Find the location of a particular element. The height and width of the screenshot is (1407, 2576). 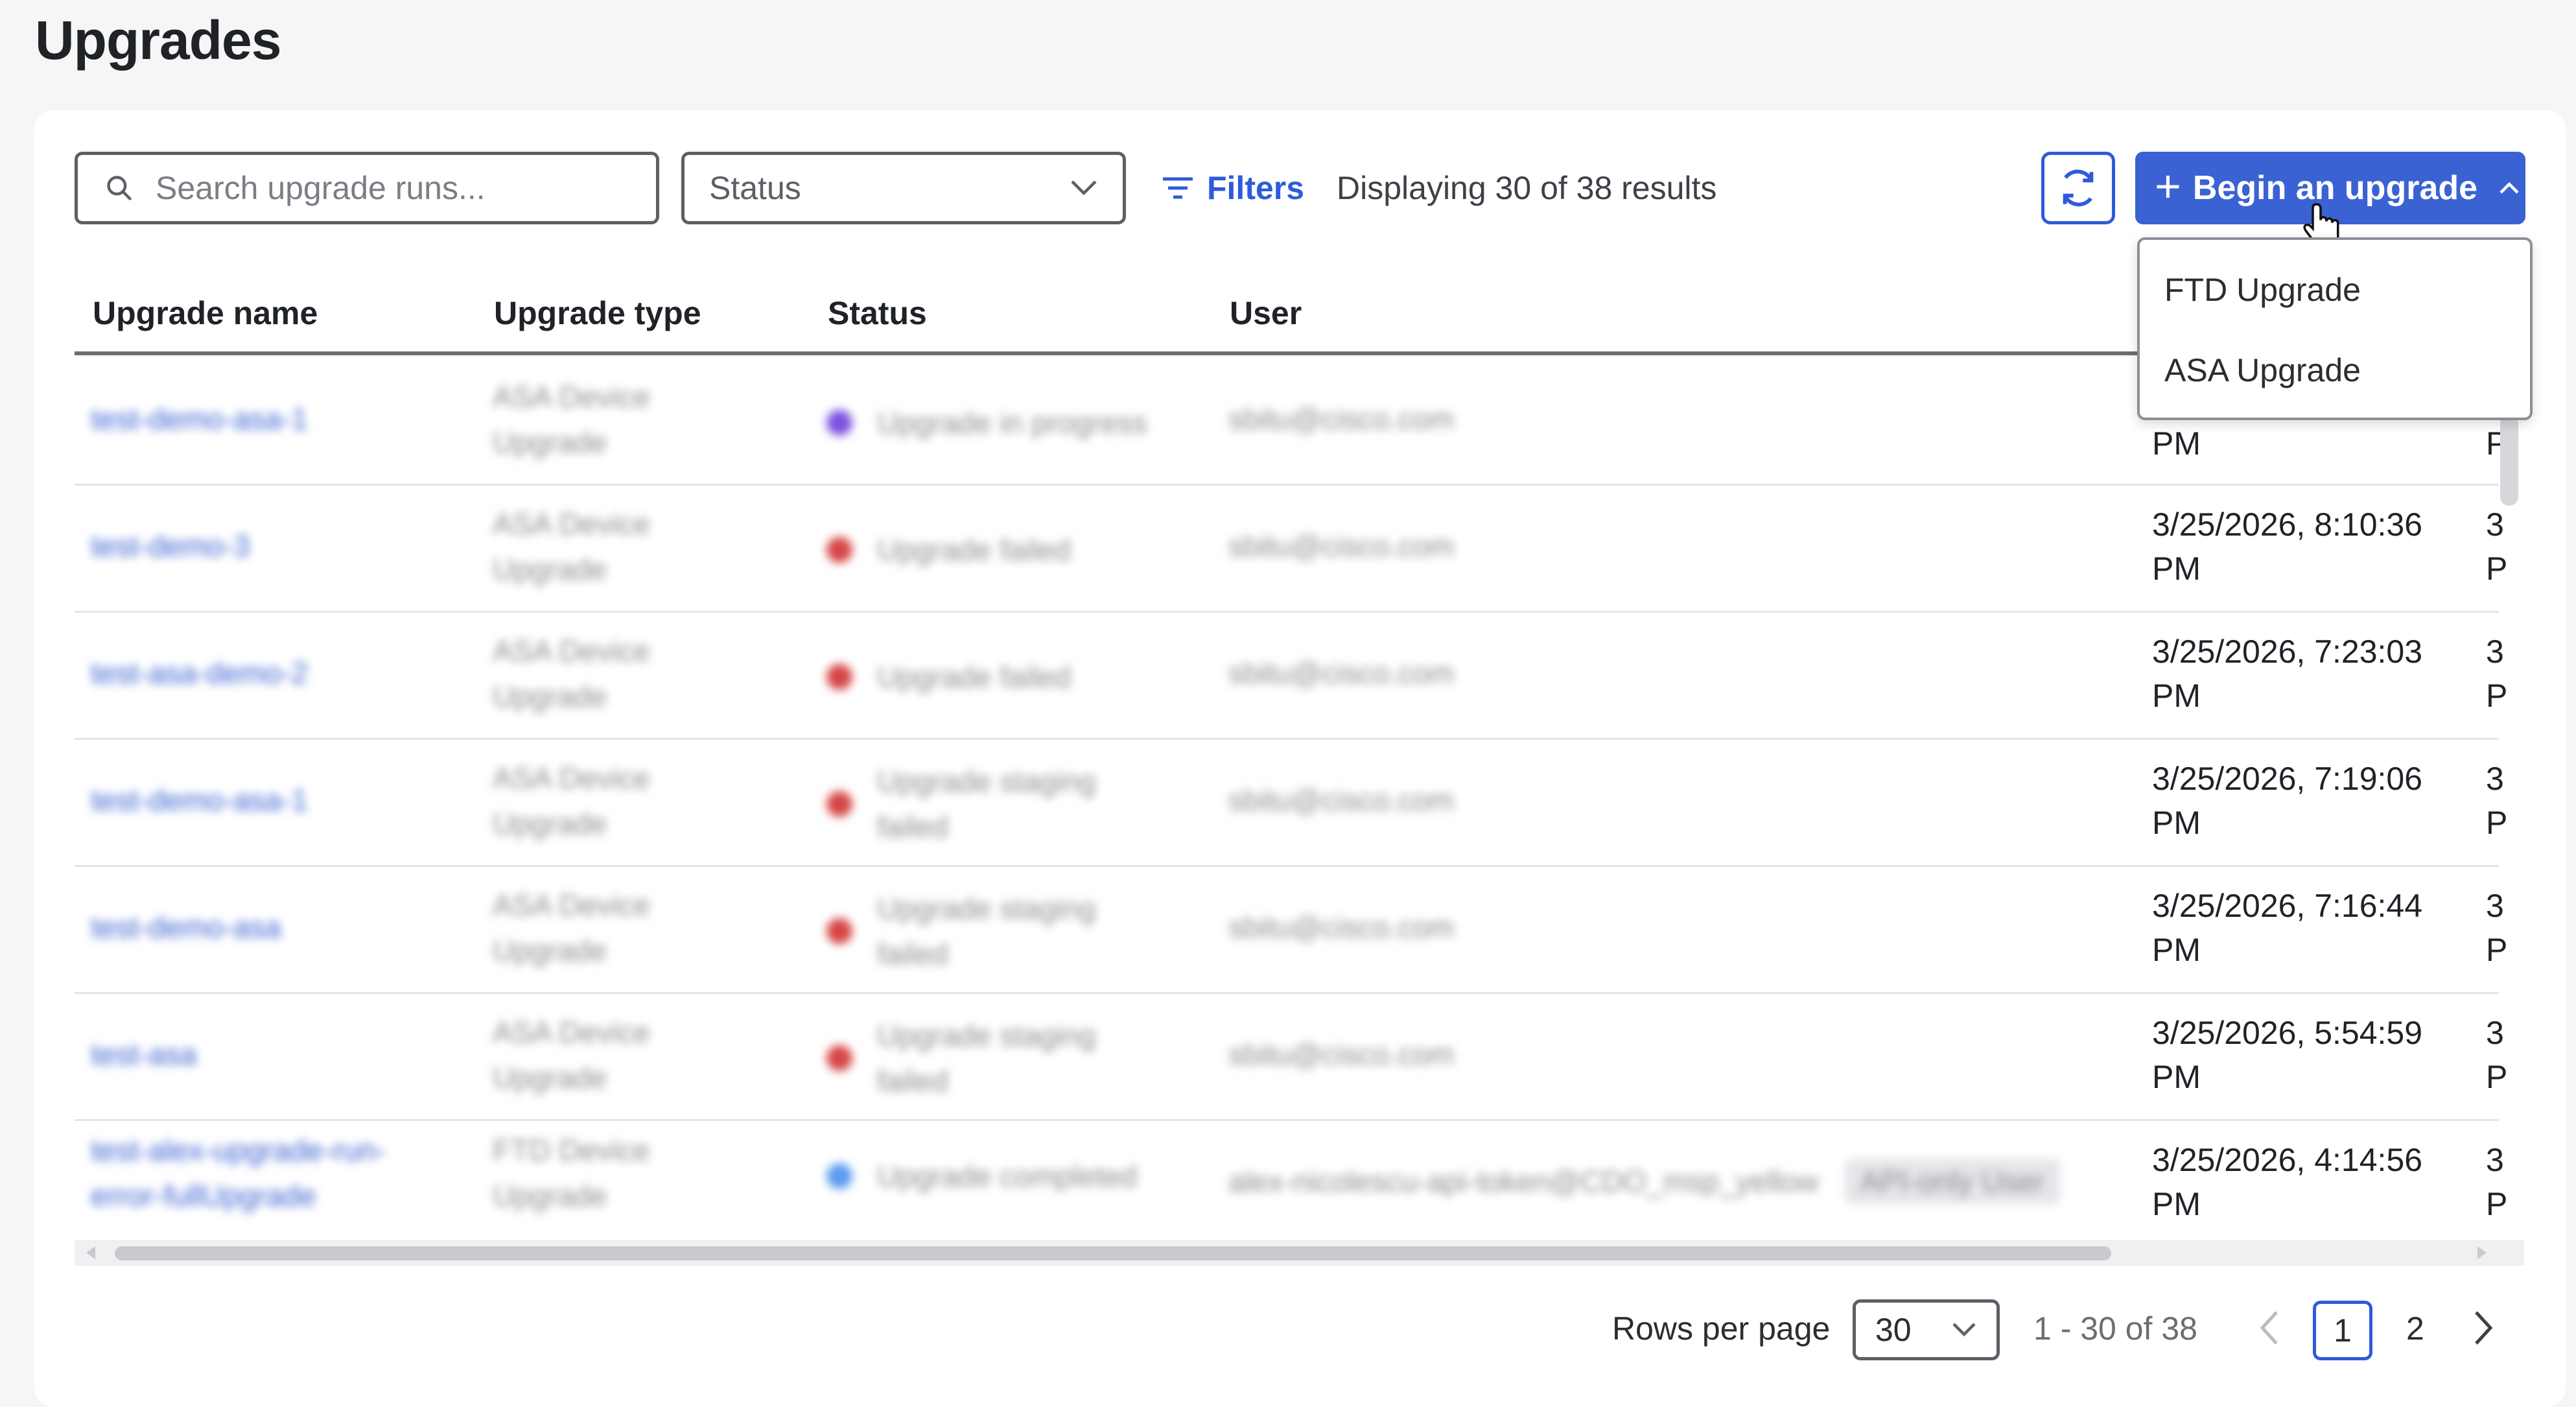

column-header-upgrade-name: Upgrade name is located at coordinates (205, 313).